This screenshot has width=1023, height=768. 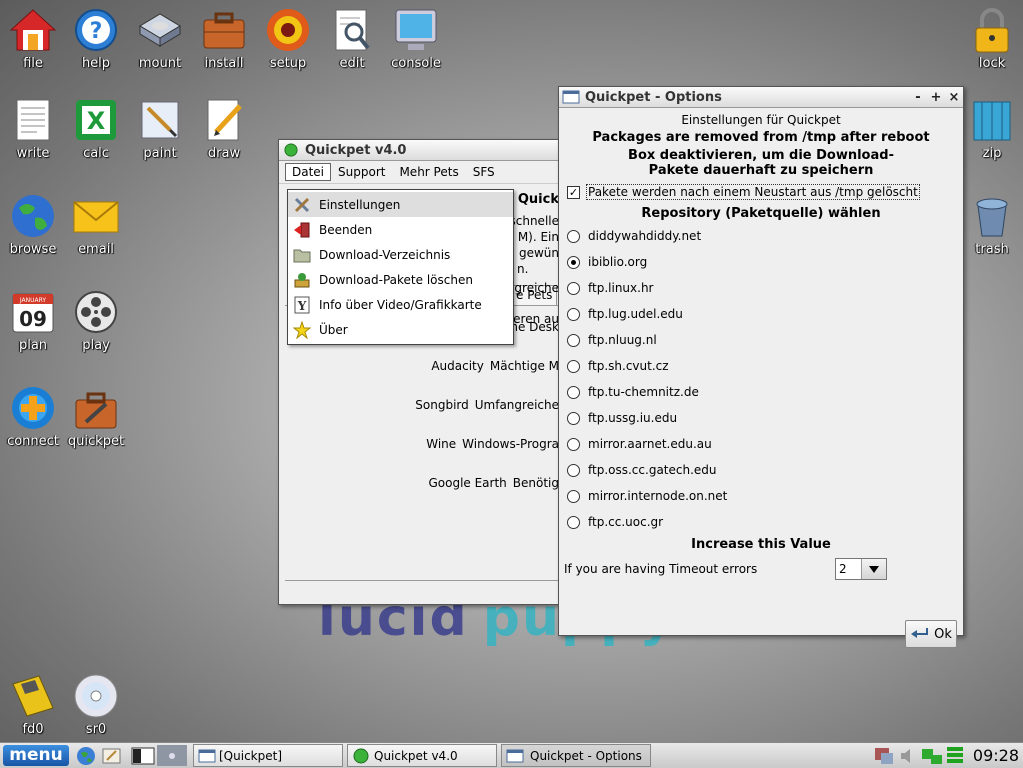 I want to click on desktop-icon-install: install, so click(x=224, y=38).